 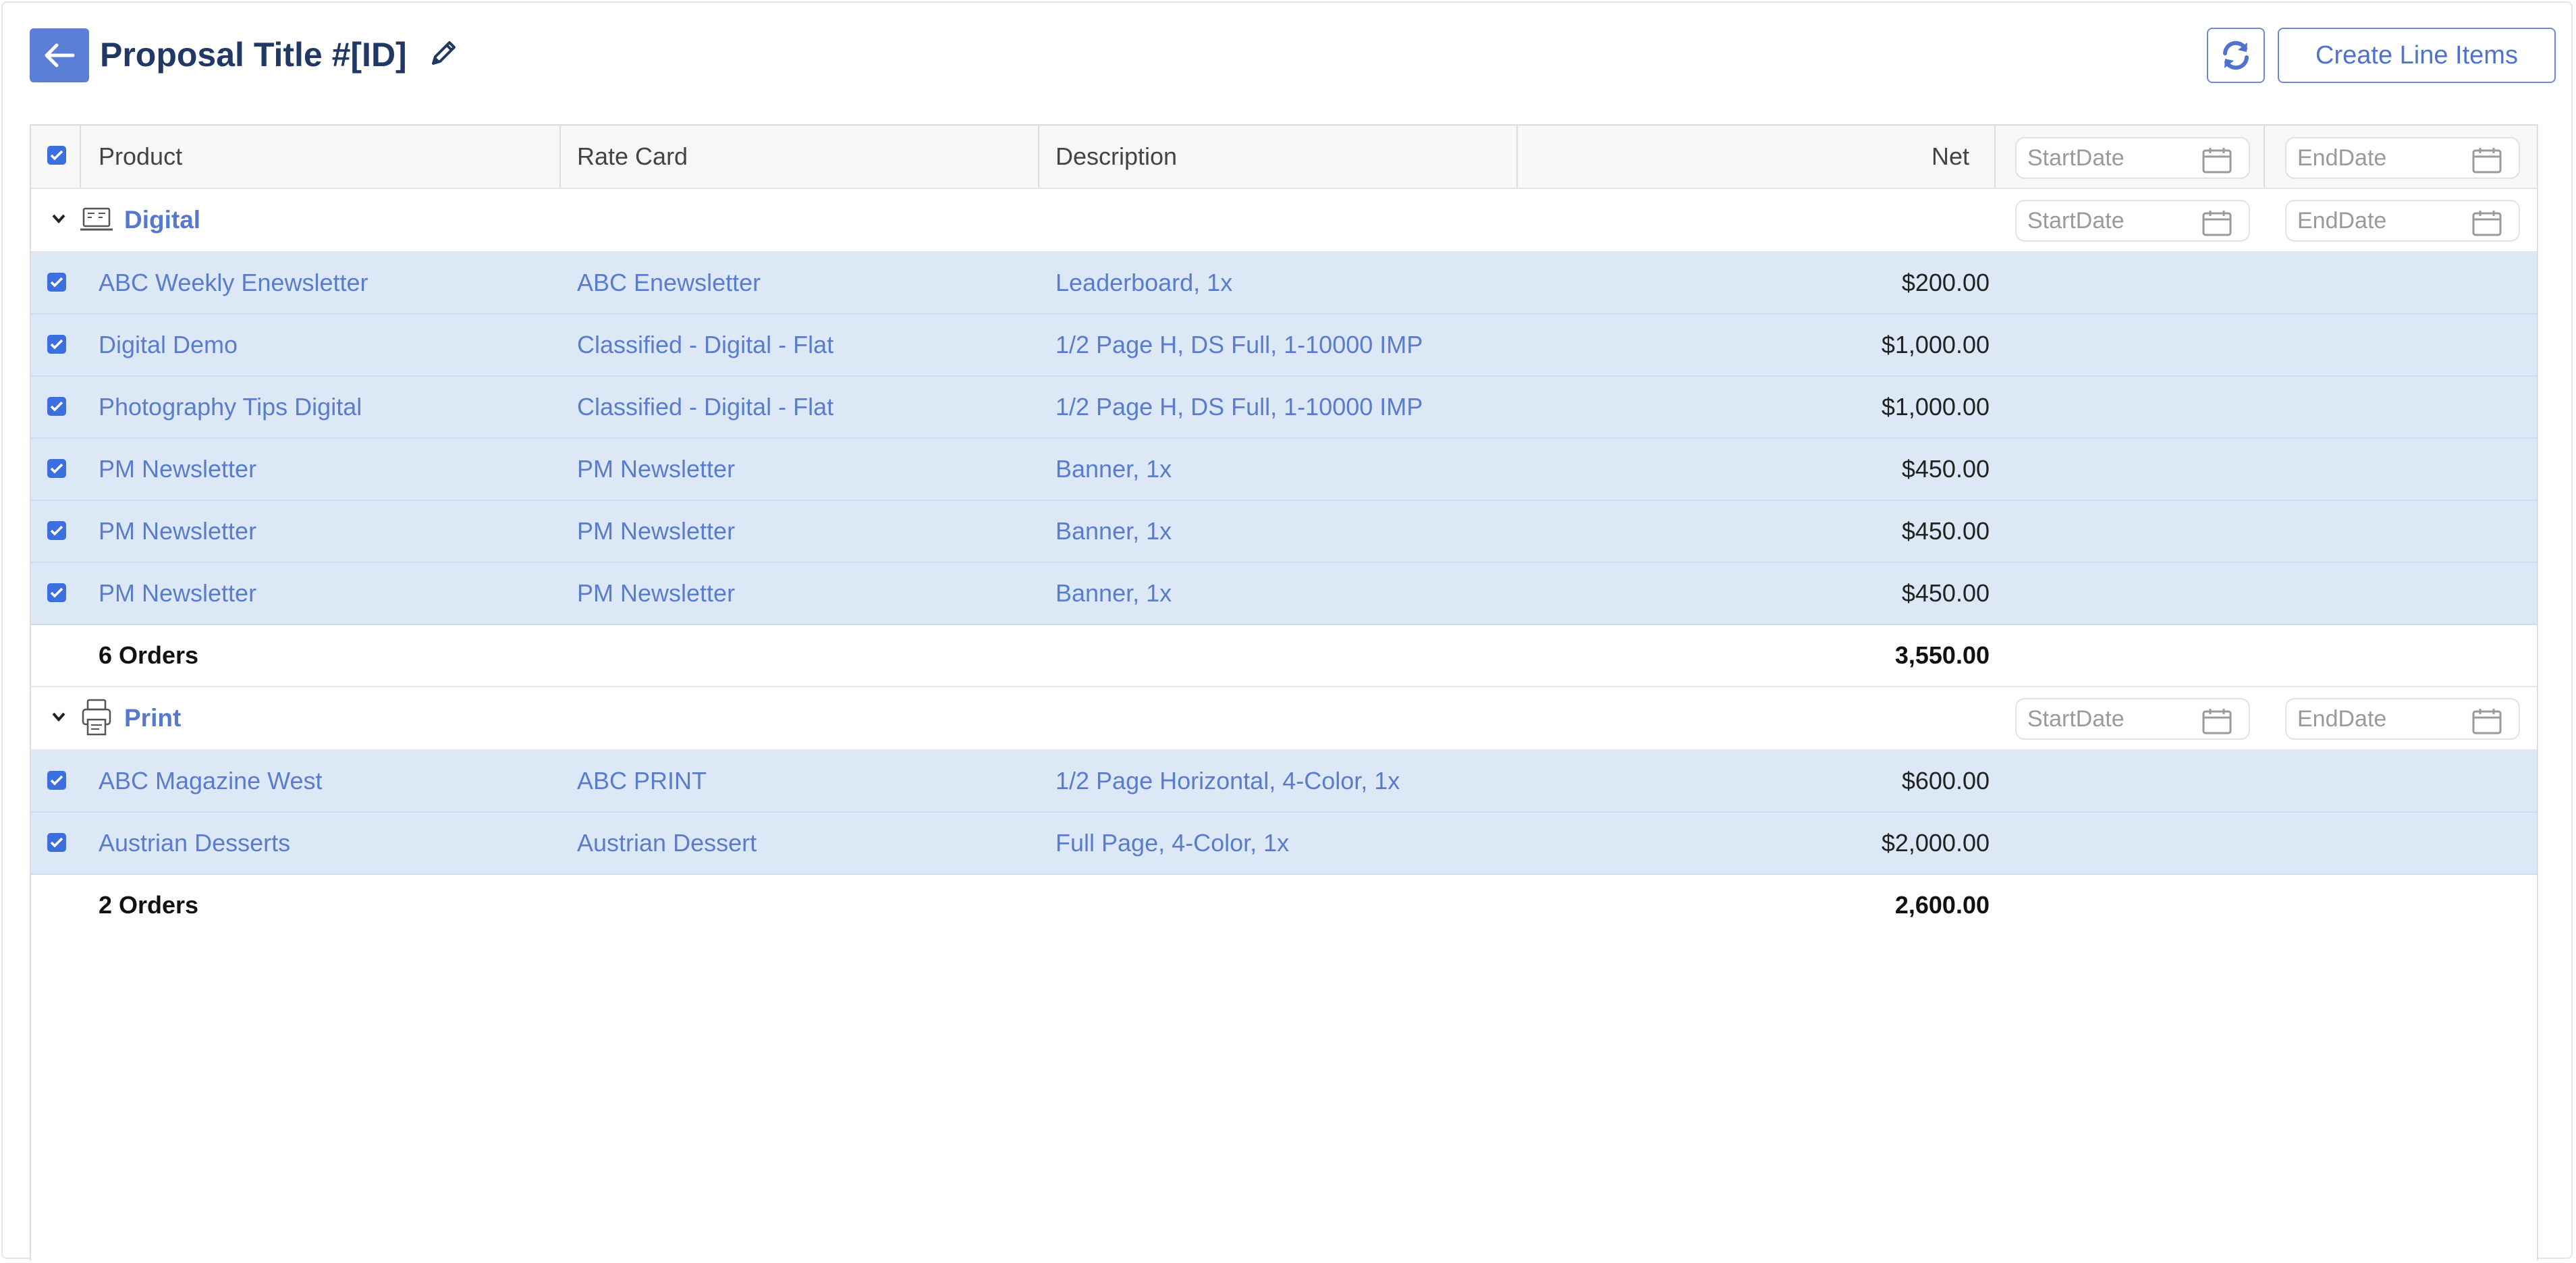 What do you see at coordinates (2132, 158) in the screenshot?
I see `header-start-date-input: StartDate` at bounding box center [2132, 158].